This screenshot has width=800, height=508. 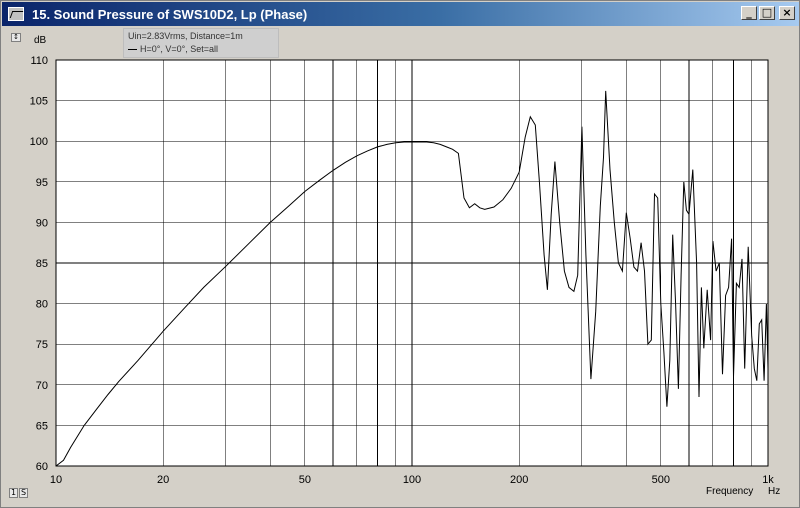 I want to click on y-tick-label: 110, so click(x=39, y=61).